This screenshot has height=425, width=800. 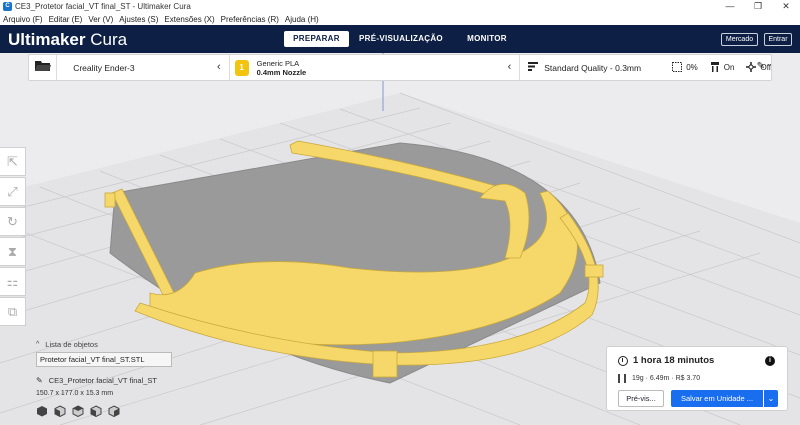 What do you see at coordinates (241, 67) in the screenshot?
I see `material-badge: 1` at bounding box center [241, 67].